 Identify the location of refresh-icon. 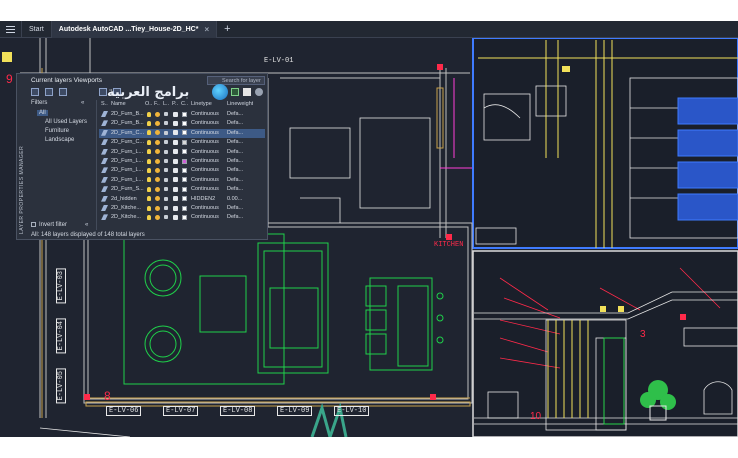
(235, 92).